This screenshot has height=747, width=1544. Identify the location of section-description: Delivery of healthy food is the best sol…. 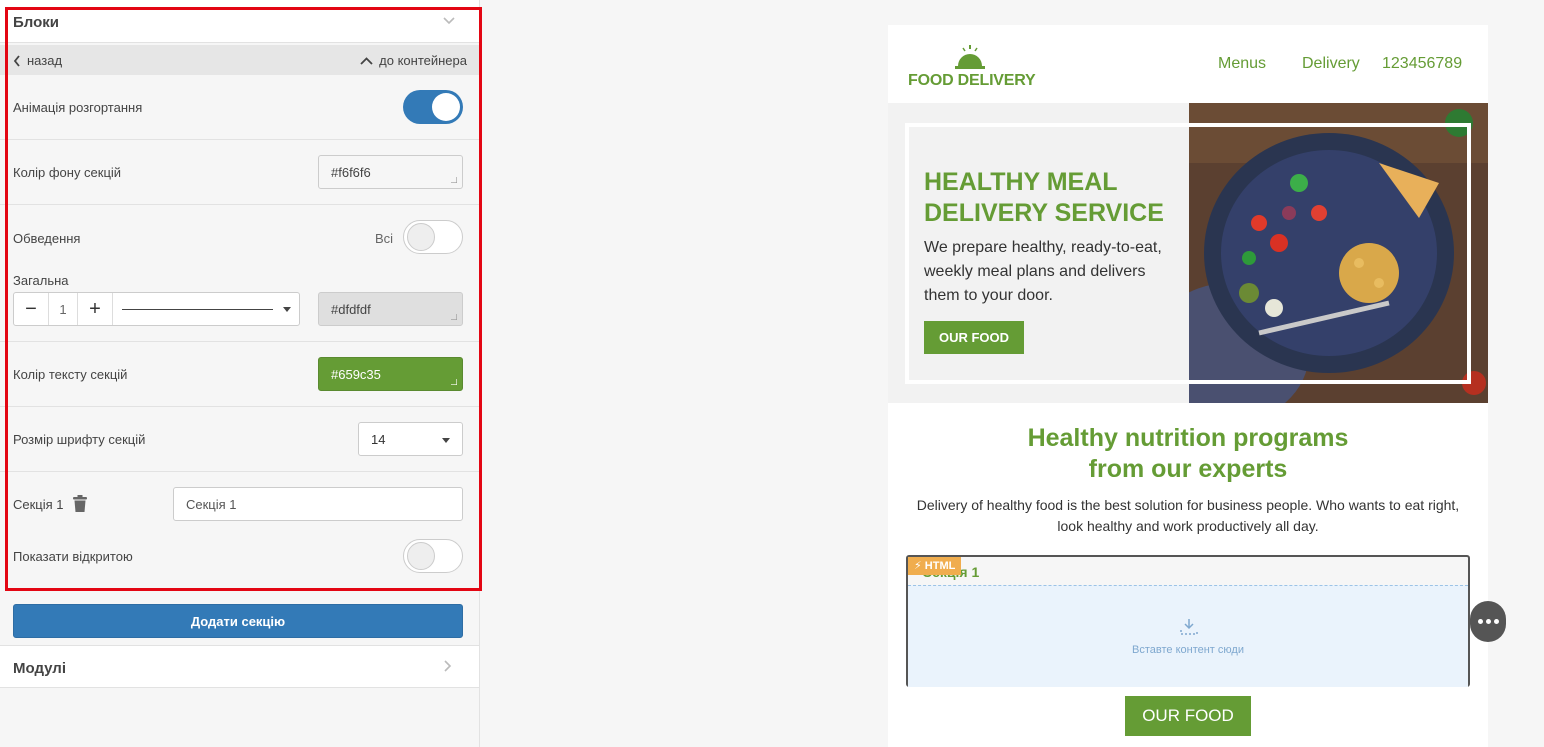
(1188, 515).